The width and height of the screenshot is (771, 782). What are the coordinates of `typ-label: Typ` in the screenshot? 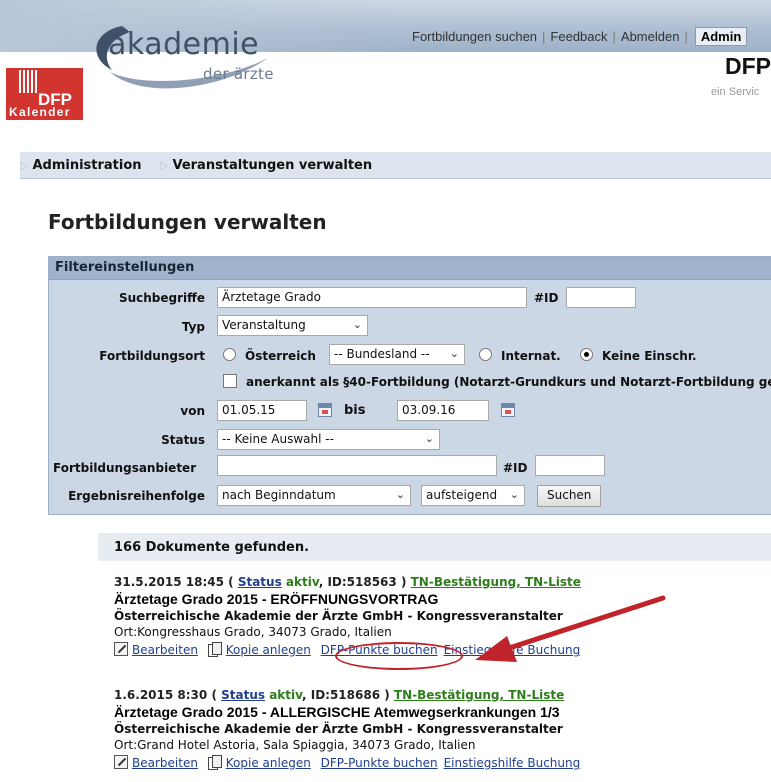 It's located at (193, 327).